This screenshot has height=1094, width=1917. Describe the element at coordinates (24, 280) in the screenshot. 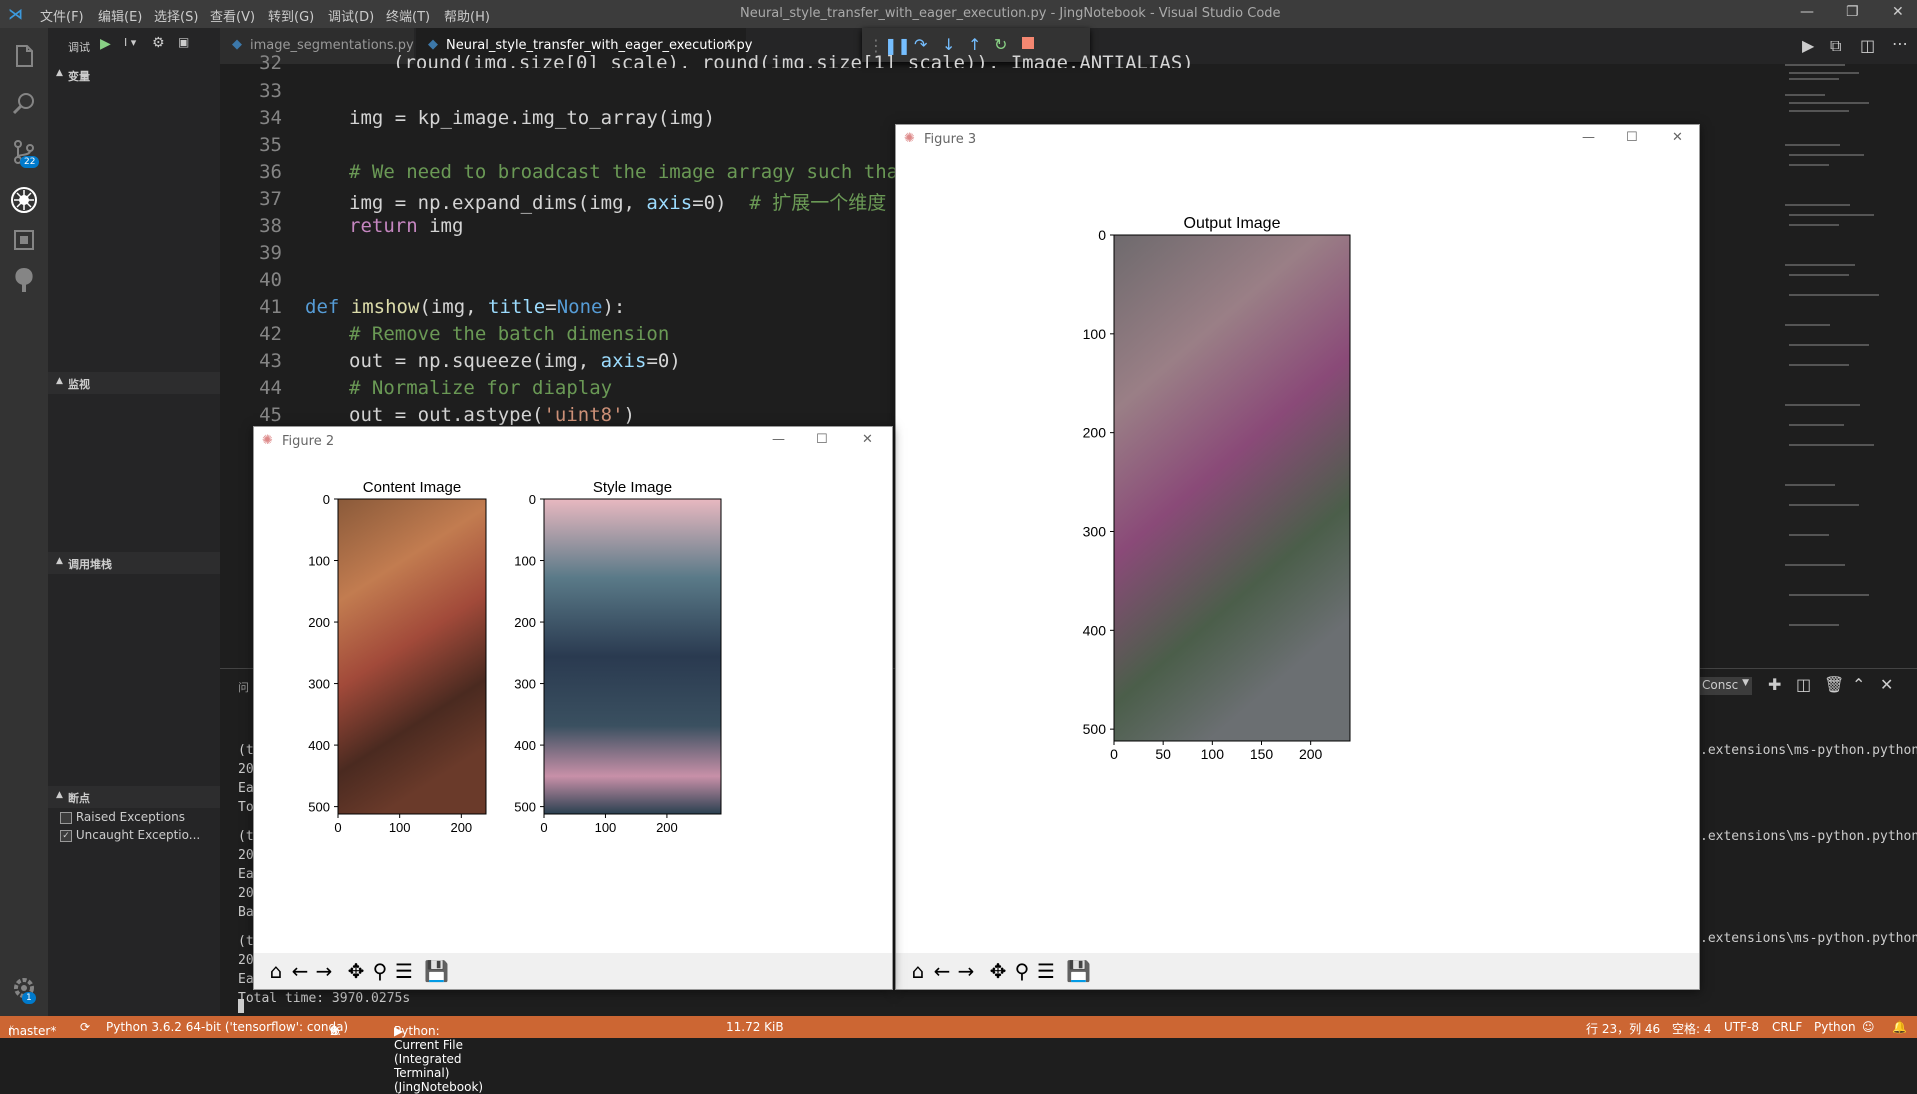

I see `tree-icon` at that location.